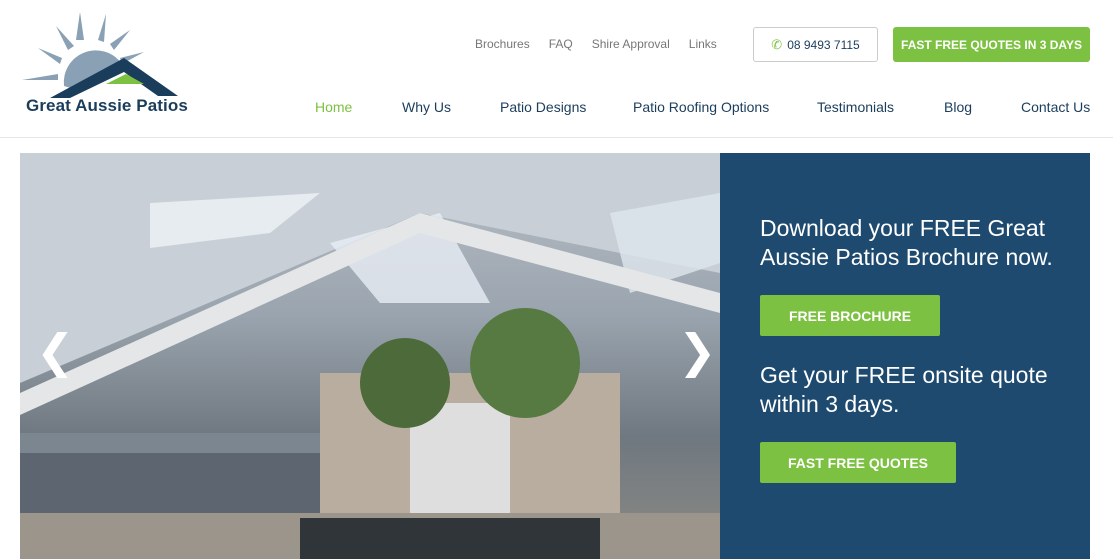 This screenshot has width=1113, height=559. What do you see at coordinates (55, 351) in the screenshot?
I see `chevron-left-icon: ❮` at bounding box center [55, 351].